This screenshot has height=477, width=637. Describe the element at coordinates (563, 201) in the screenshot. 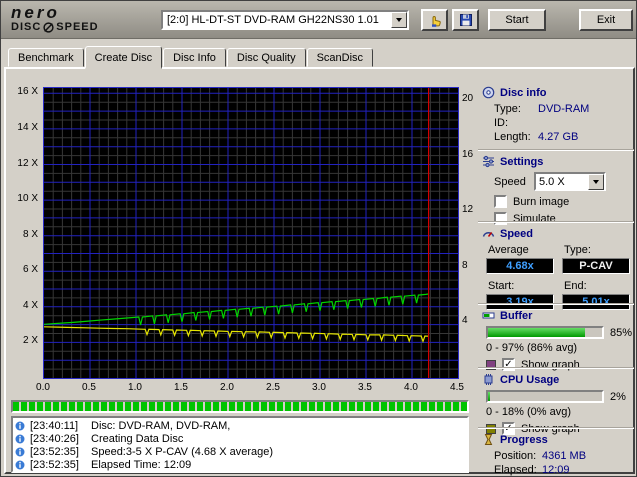

I see `burn-image-option: Burn image` at that location.